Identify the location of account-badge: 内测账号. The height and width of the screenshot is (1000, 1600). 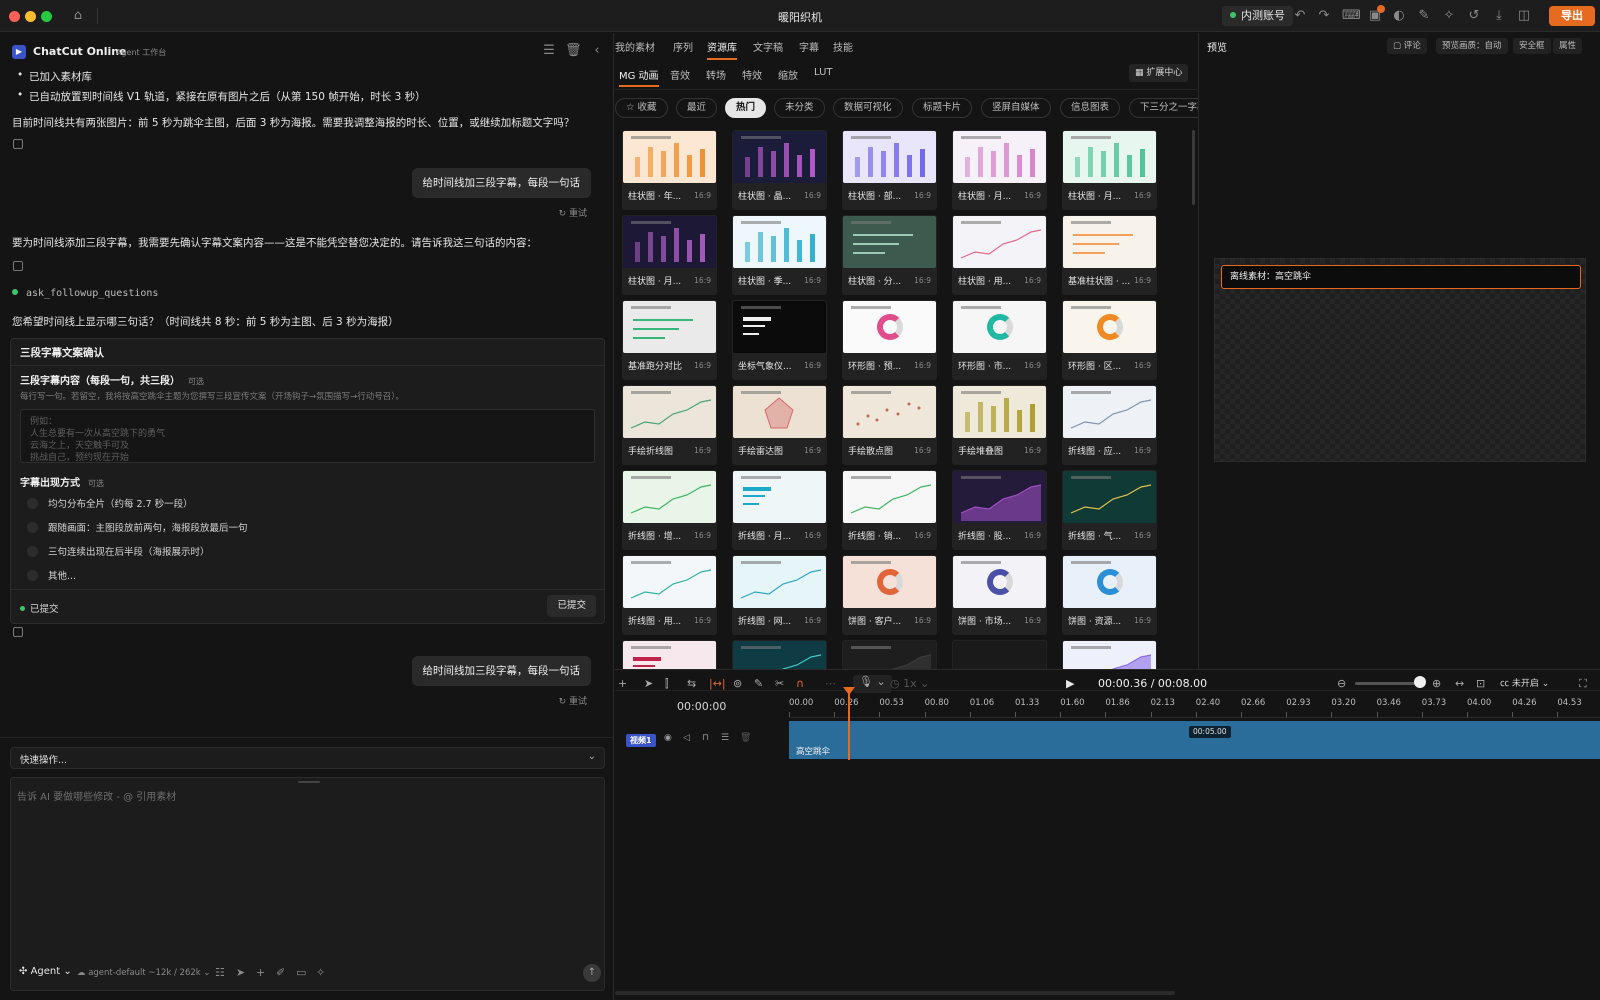
(1257, 16).